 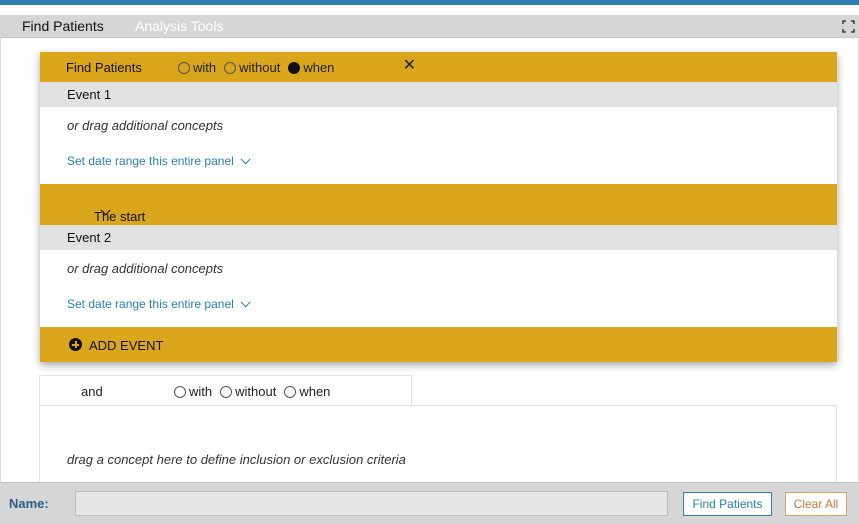 I want to click on radio-when: when, so click(x=311, y=67).